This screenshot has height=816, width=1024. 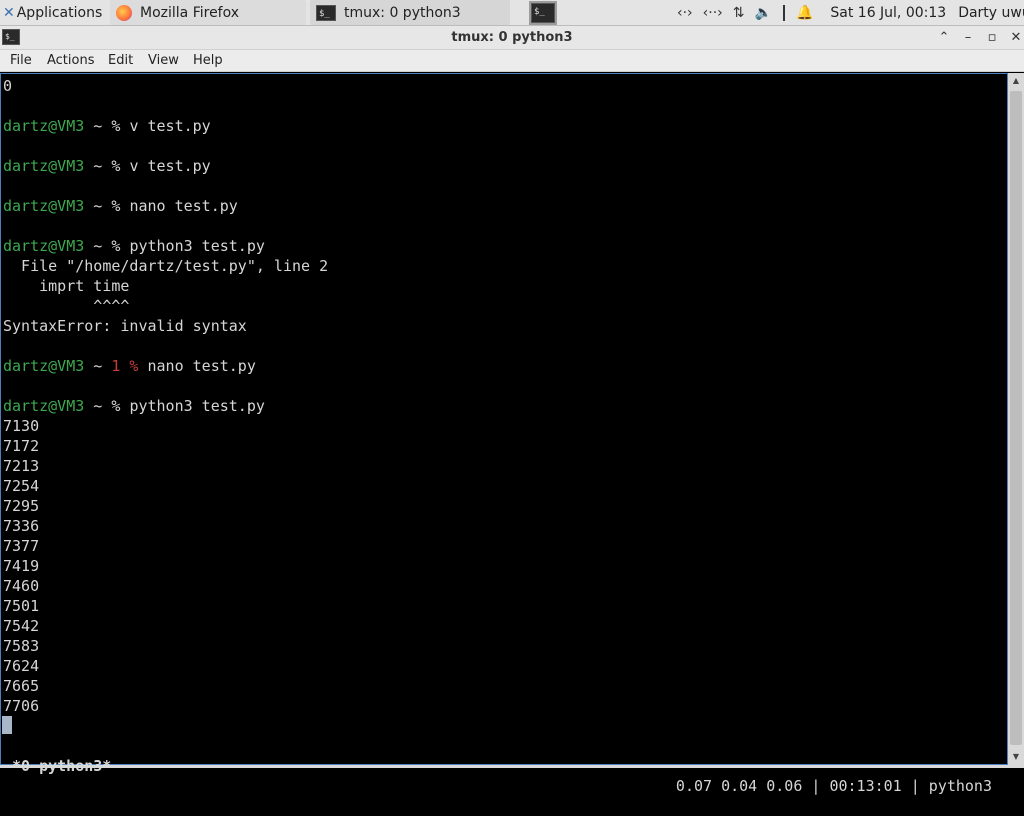 What do you see at coordinates (8, 86) in the screenshot?
I see `output-text: 0` at bounding box center [8, 86].